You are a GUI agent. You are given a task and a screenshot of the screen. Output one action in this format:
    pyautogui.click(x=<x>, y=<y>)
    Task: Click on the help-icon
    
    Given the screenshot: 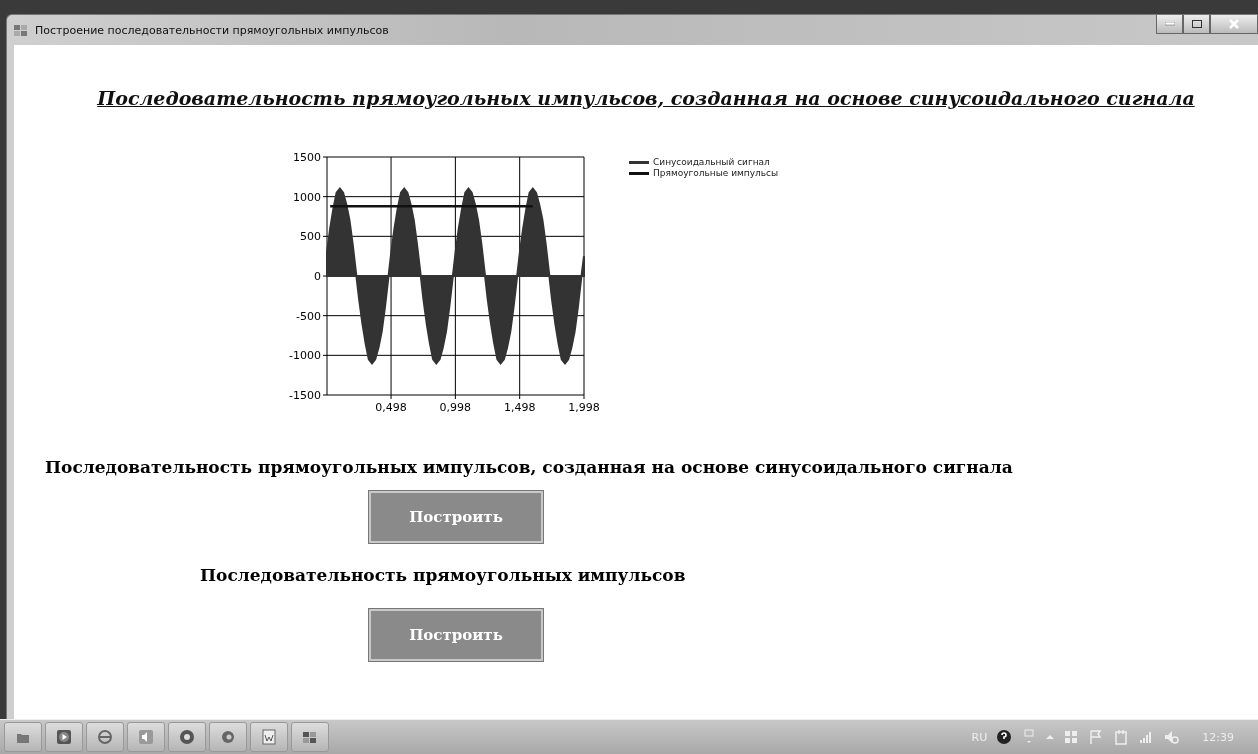 What is the action you would take?
    pyautogui.click(x=1004, y=737)
    